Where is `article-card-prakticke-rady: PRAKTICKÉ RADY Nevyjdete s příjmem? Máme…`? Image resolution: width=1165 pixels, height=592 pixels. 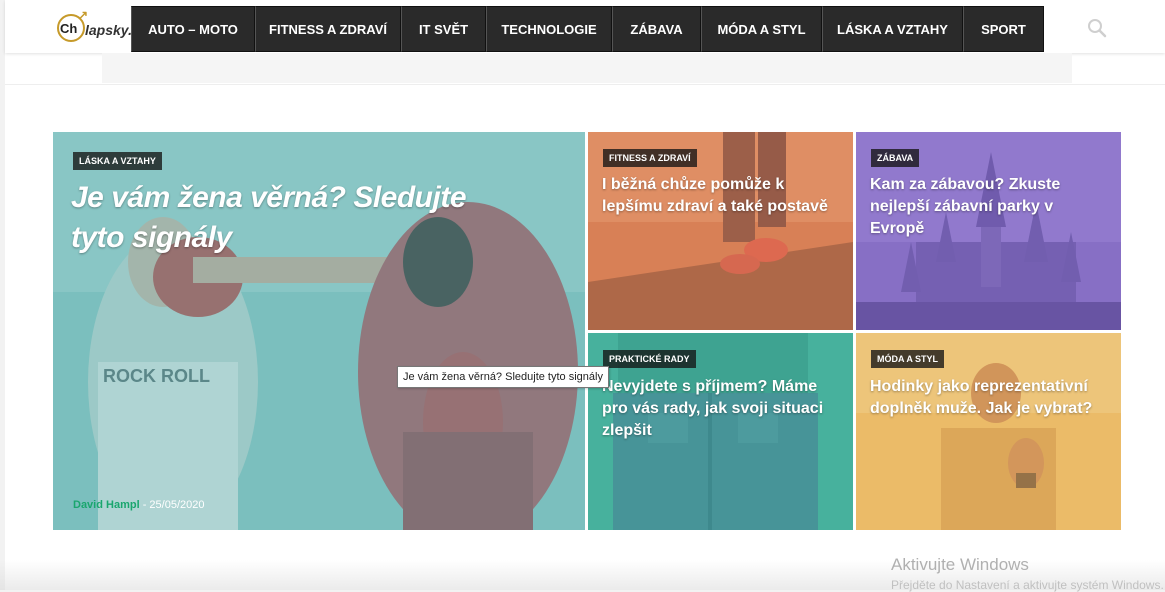 article-card-prakticke-rady: PRAKTICKÉ RADY Nevyjdete s příjmem? Máme… is located at coordinates (720, 431).